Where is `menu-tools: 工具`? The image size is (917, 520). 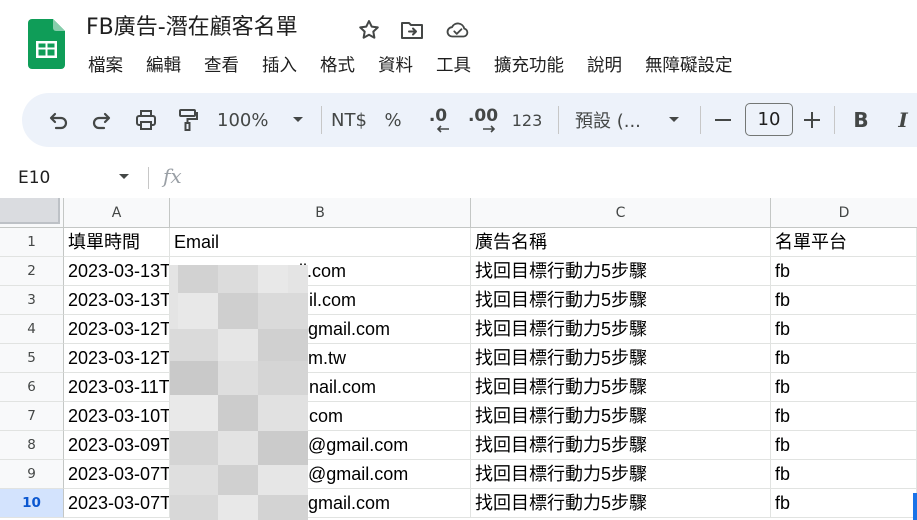
menu-tools: 工具 is located at coordinates (453, 66).